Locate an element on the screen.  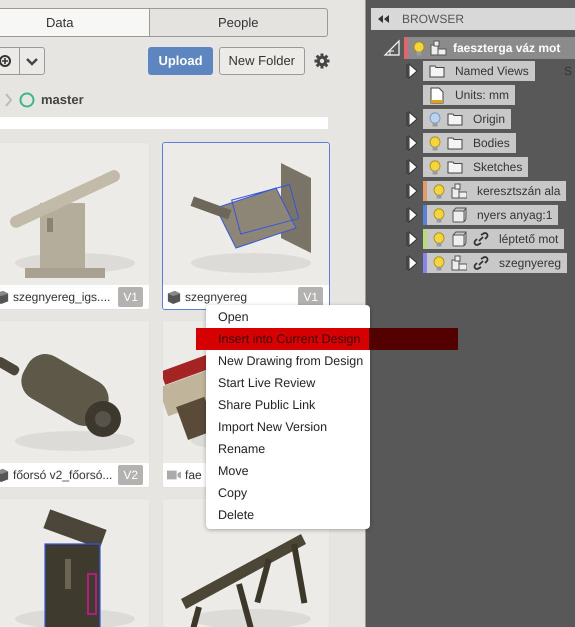
document-icon is located at coordinates (437, 95).